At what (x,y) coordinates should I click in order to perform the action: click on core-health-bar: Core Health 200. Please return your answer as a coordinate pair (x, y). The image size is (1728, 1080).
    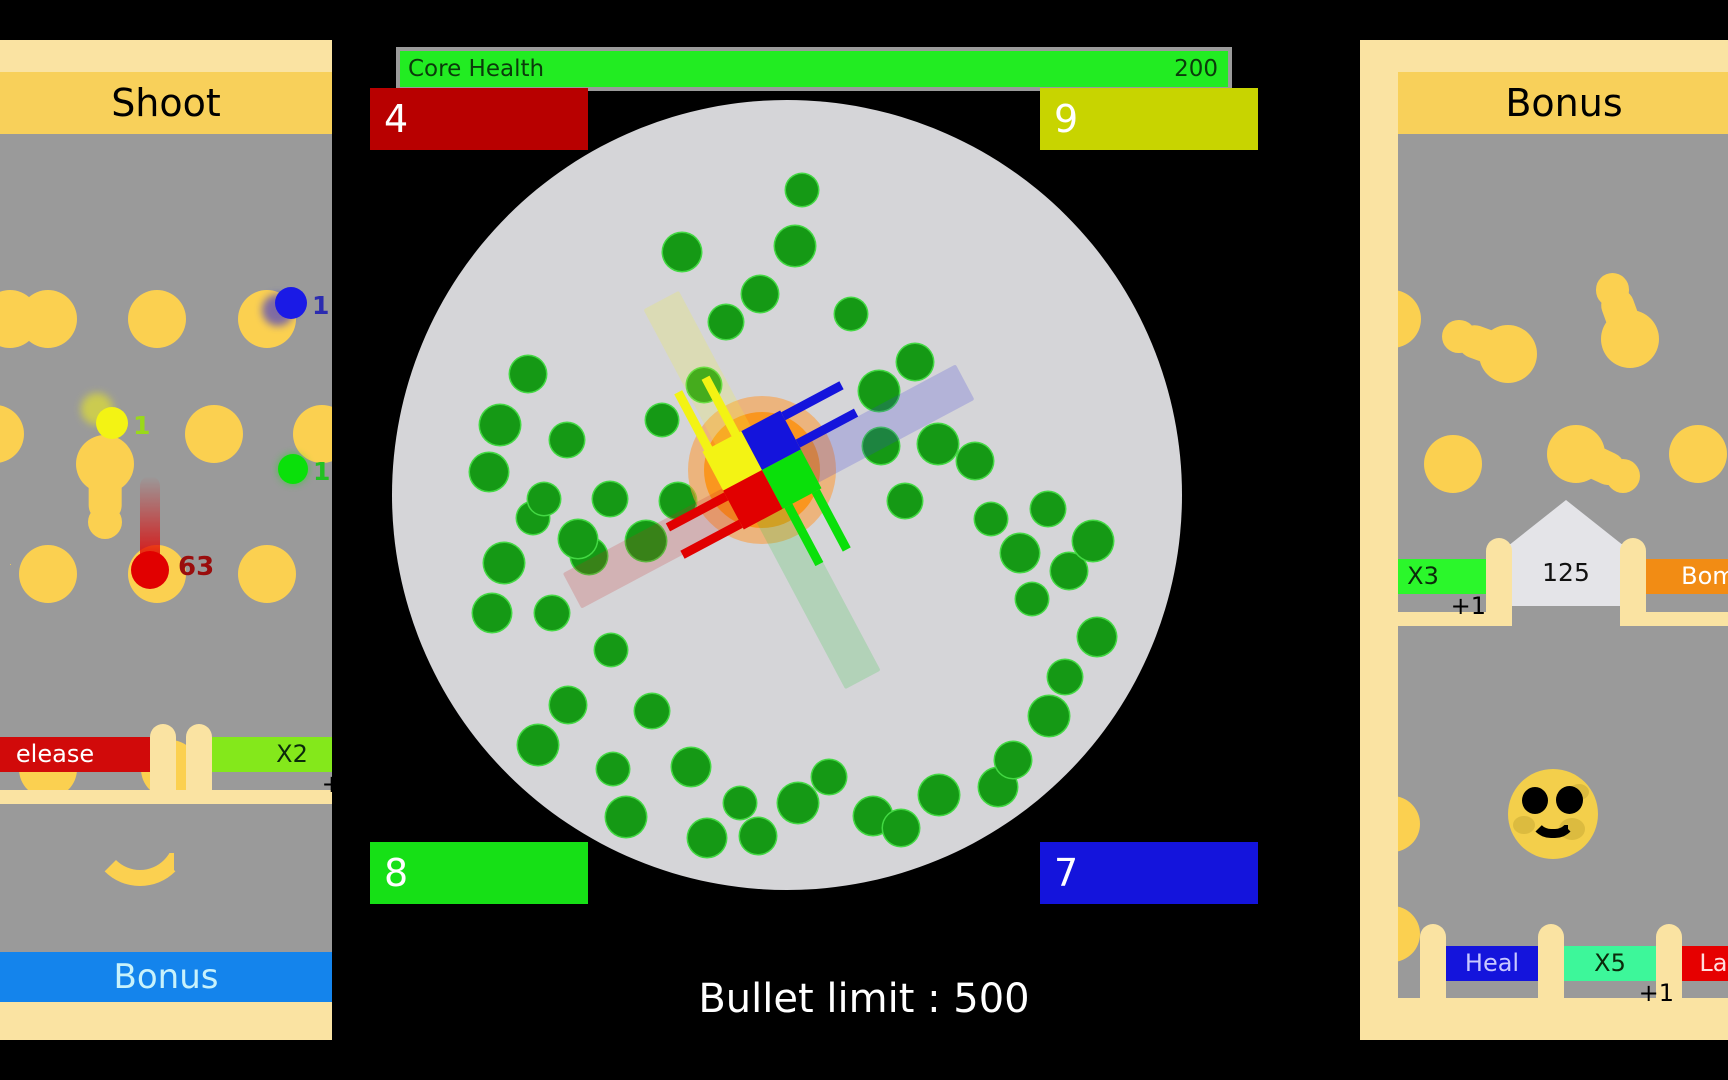
    Looking at the image, I should click on (814, 69).